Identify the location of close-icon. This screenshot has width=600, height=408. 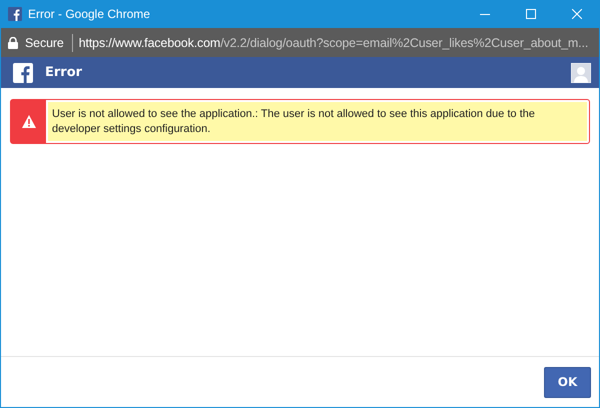
(577, 14).